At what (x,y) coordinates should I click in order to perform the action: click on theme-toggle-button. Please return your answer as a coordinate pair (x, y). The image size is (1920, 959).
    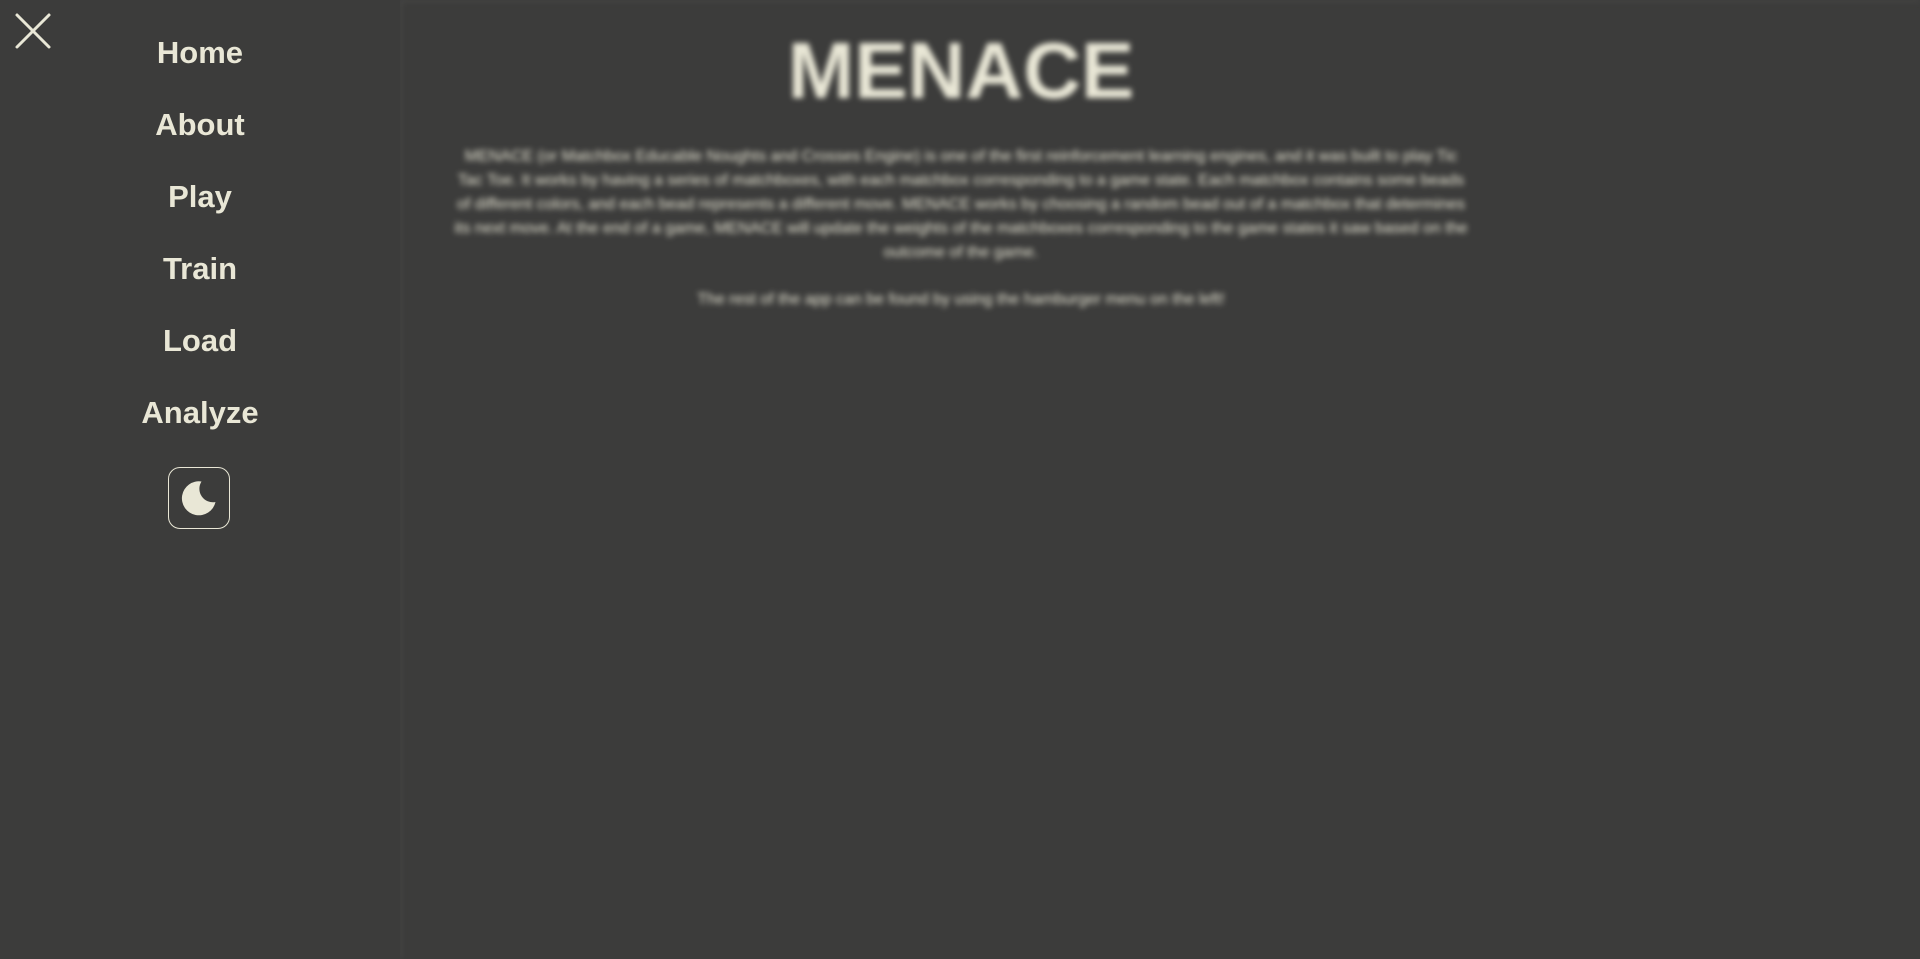
    Looking at the image, I should click on (199, 498).